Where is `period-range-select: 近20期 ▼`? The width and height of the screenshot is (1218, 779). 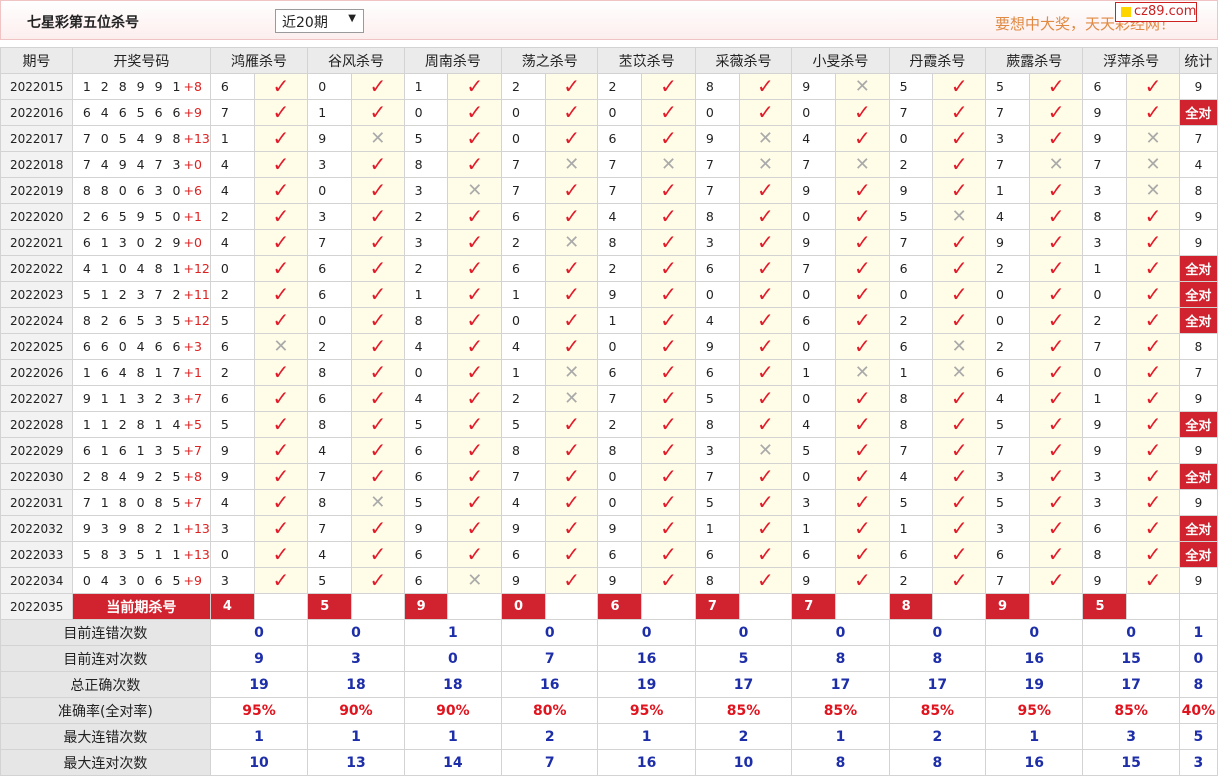
period-range-select: 近20期 ▼ is located at coordinates (319, 21).